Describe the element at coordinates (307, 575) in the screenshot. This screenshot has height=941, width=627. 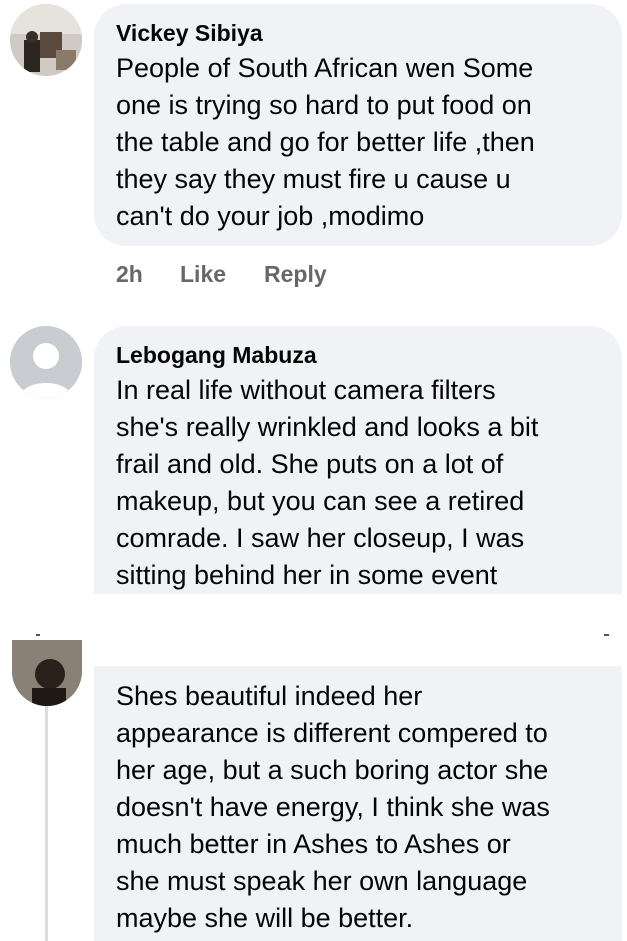
I see `comment-line: sitting behind her in some event` at that location.